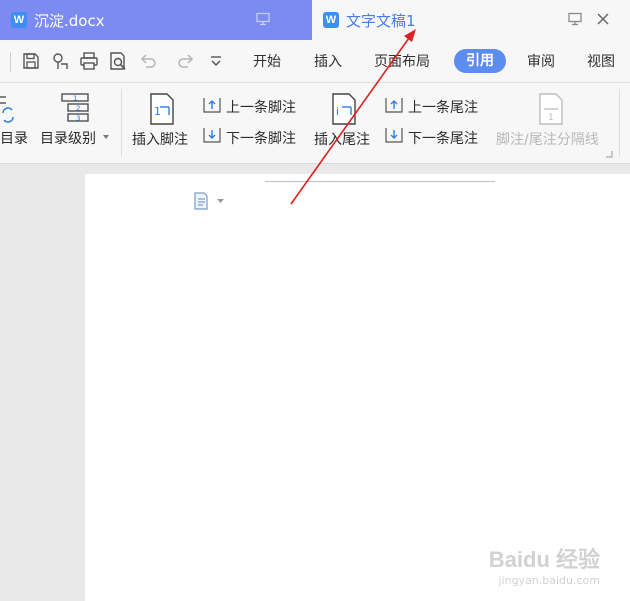  I want to click on tab-document-2: W 文字文稿1, so click(471, 20).